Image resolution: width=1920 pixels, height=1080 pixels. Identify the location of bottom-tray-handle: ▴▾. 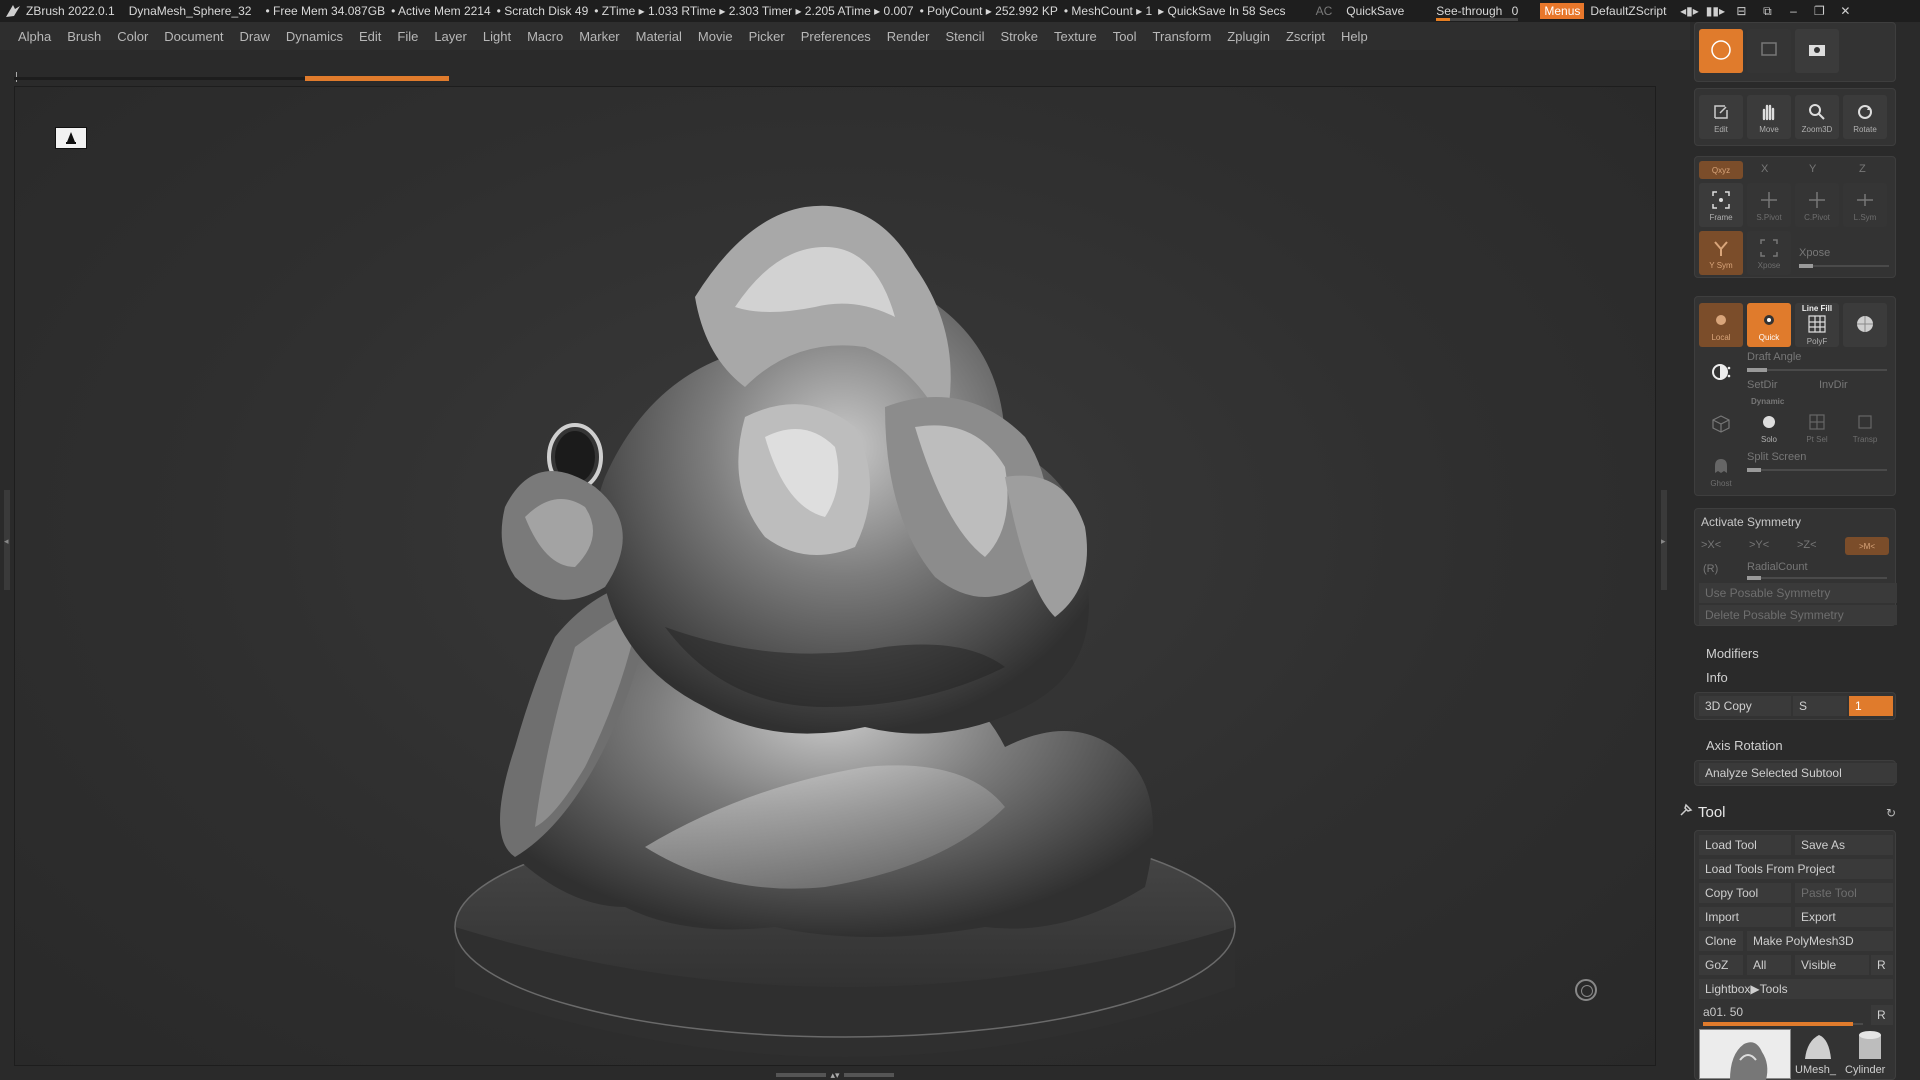
(835, 1075).